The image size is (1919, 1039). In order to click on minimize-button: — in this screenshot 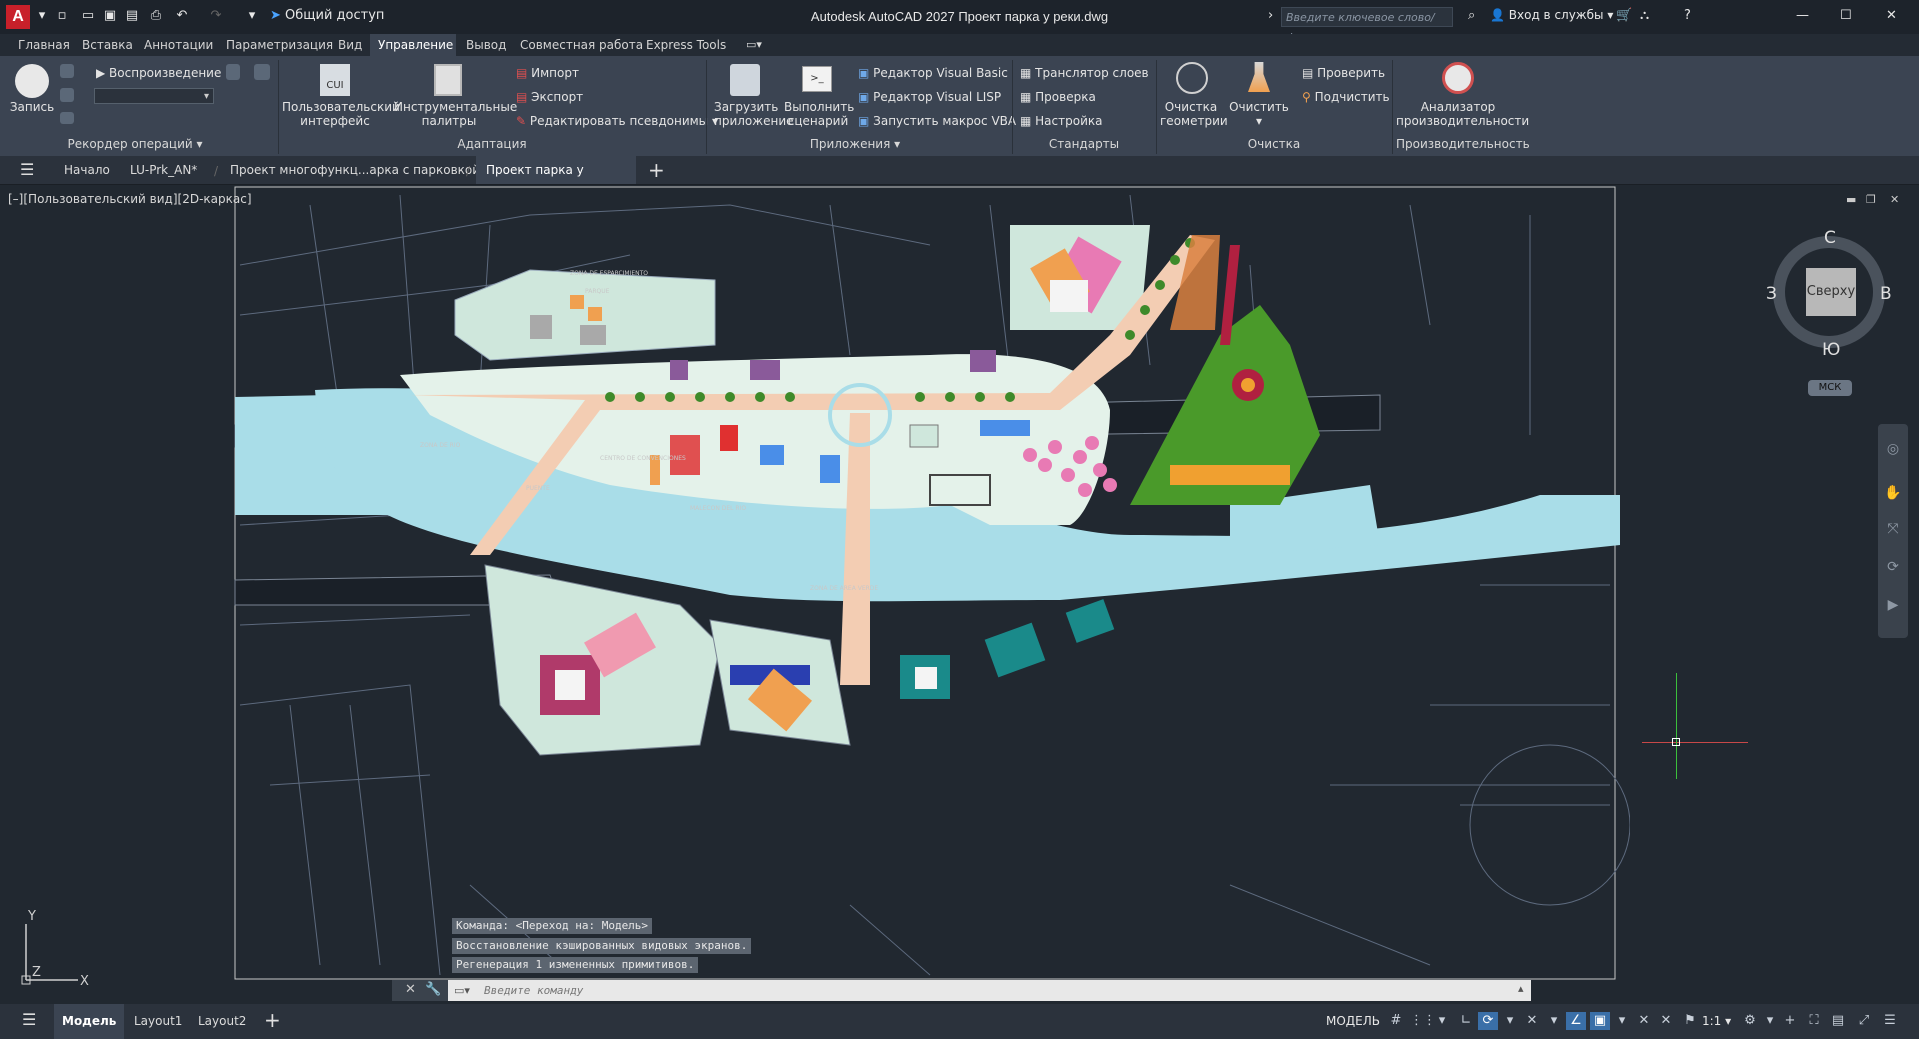, I will do `click(1802, 15)`.